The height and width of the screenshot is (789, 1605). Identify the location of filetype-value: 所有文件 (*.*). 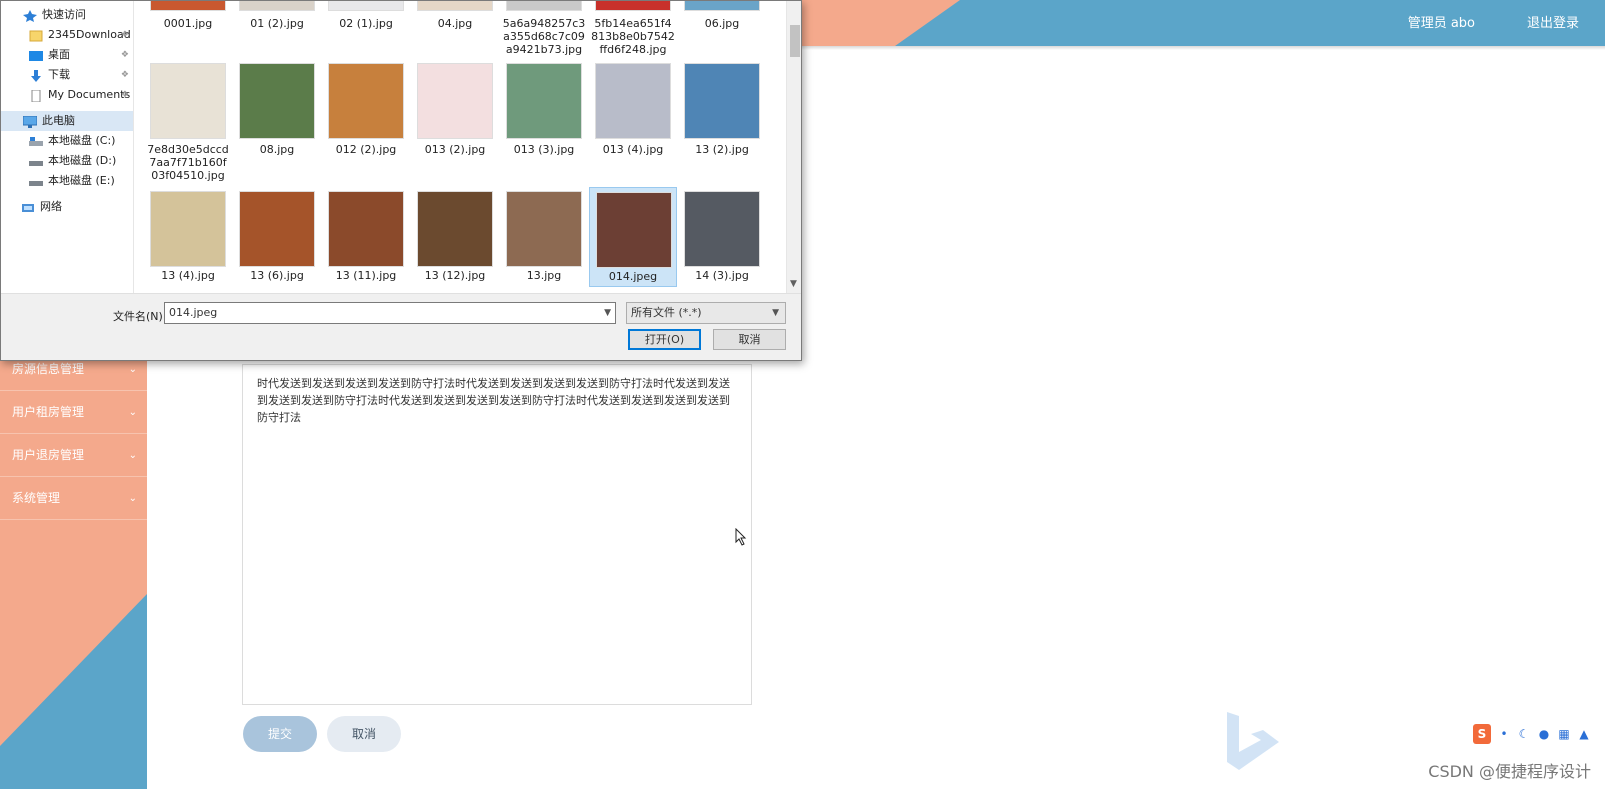
(666, 312).